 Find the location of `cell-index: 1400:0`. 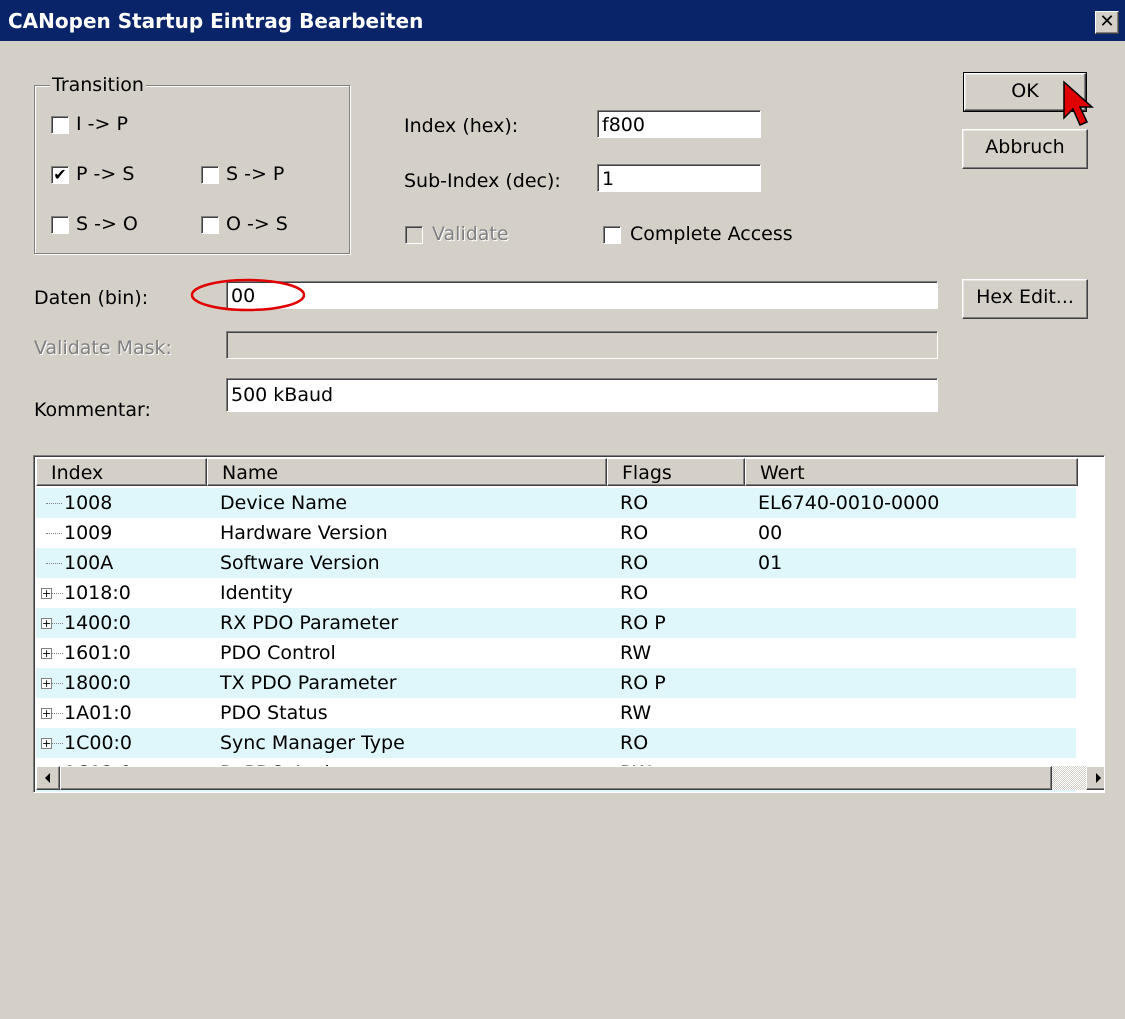

cell-index: 1400:0 is located at coordinates (97, 623).